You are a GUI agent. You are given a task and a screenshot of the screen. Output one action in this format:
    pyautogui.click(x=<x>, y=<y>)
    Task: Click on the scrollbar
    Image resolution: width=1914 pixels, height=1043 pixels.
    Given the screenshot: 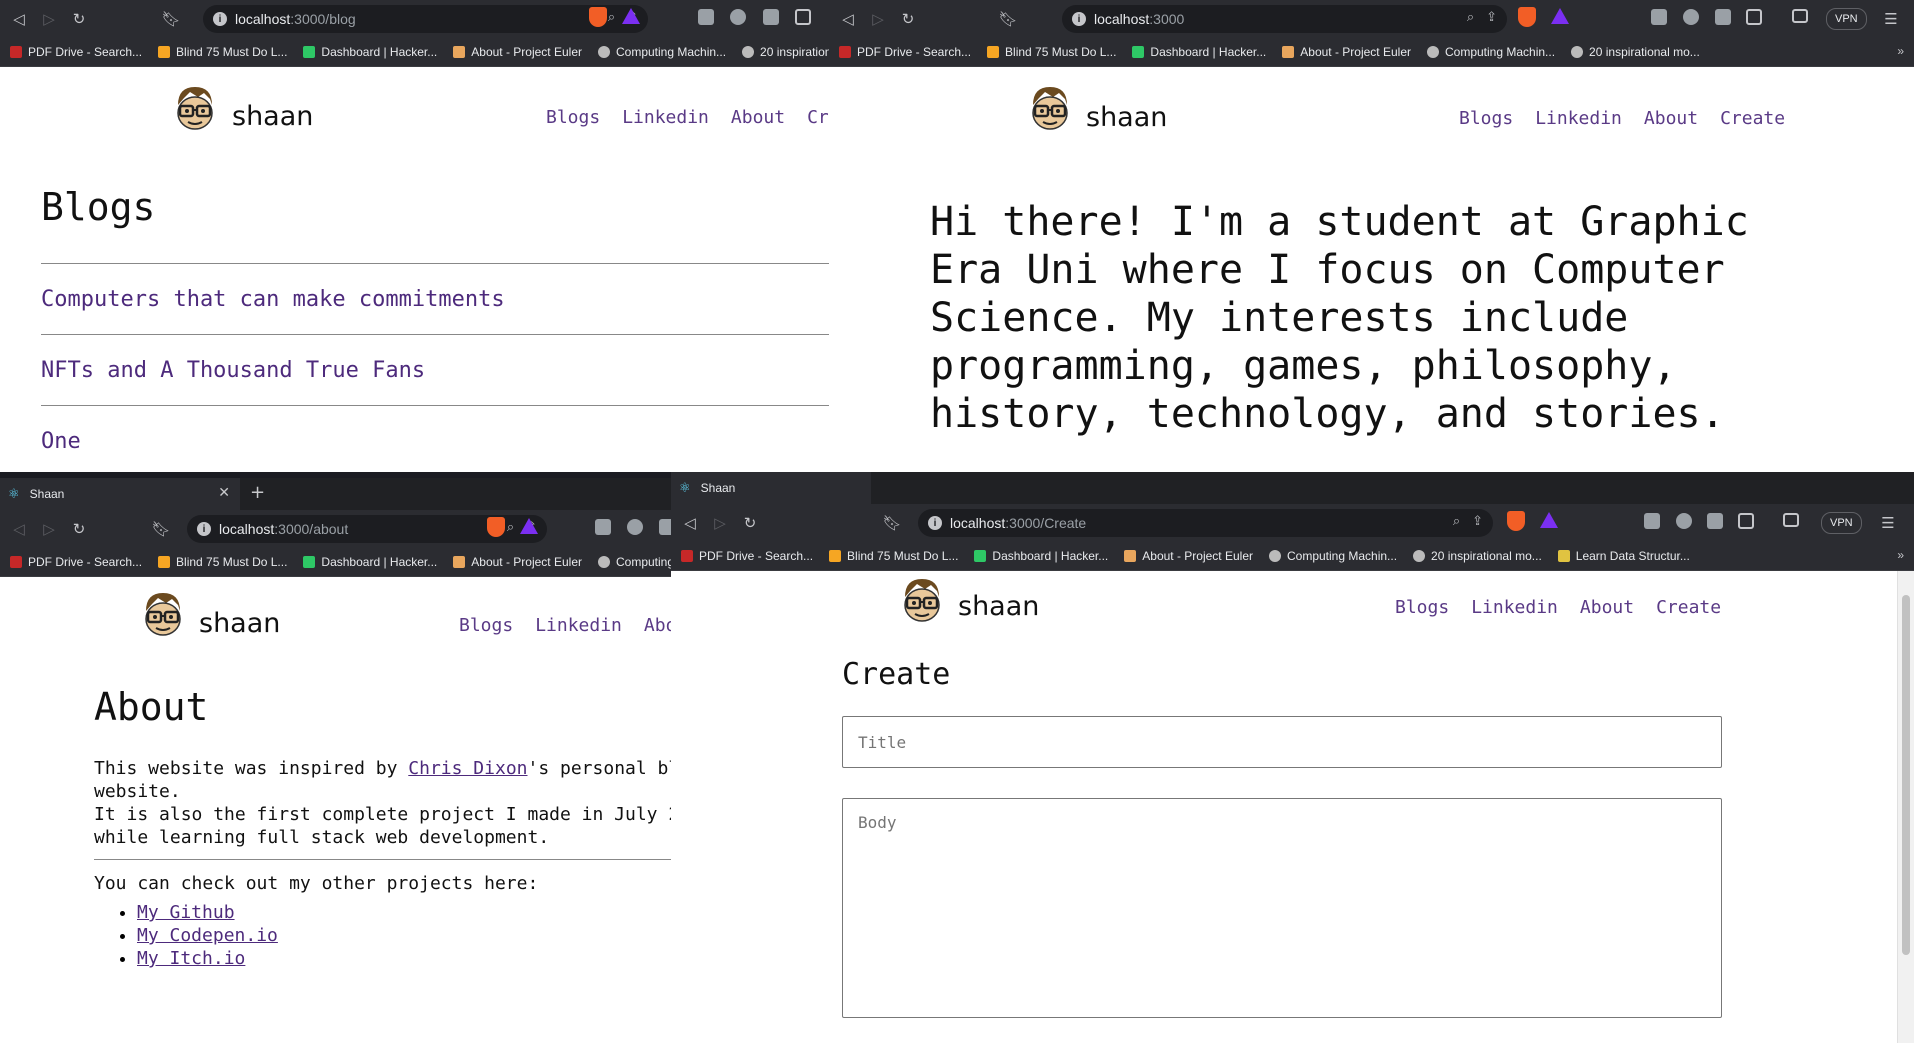 What is the action you would take?
    pyautogui.click(x=1905, y=807)
    